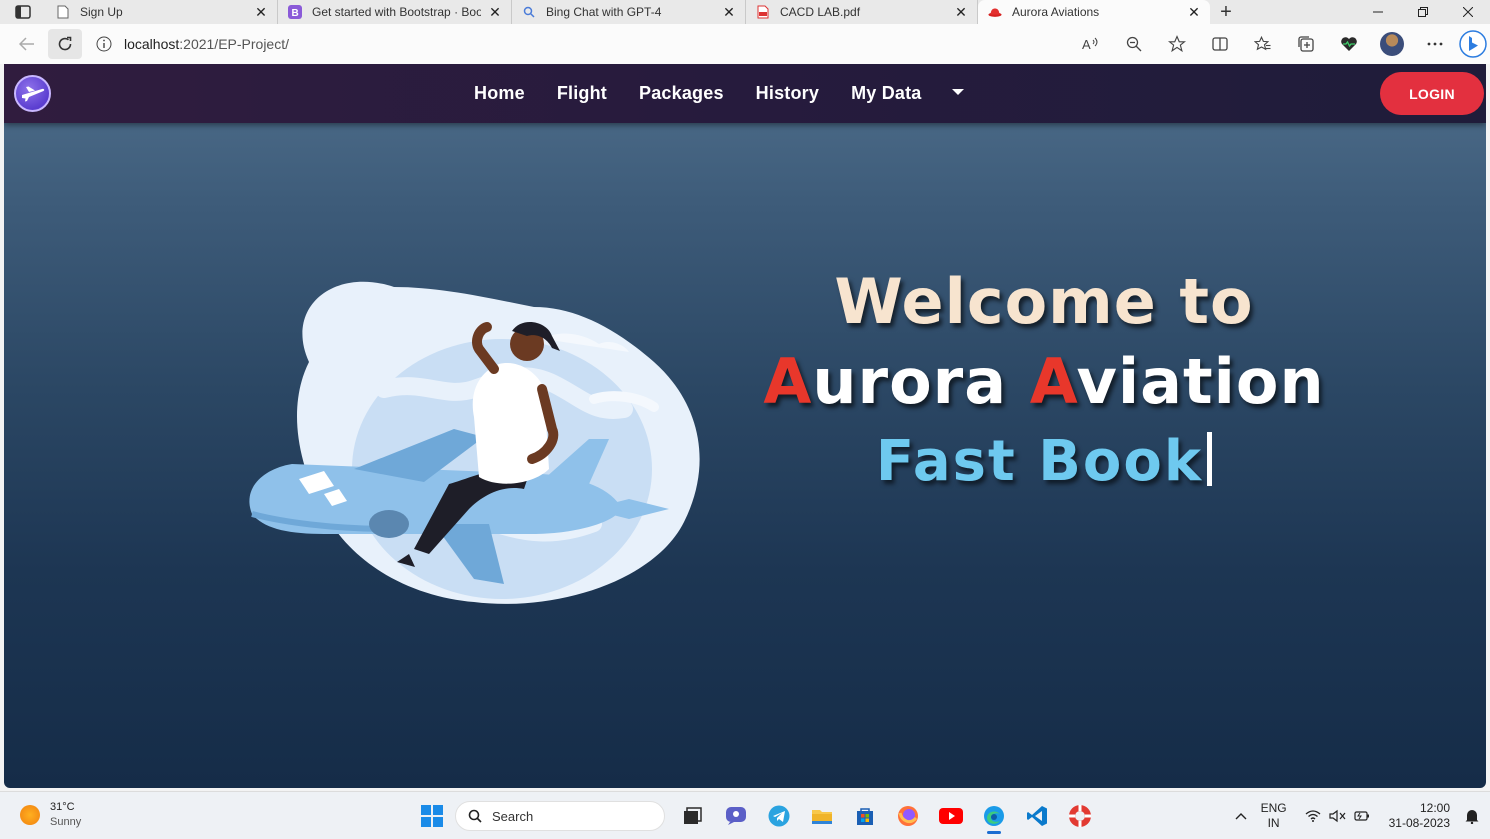 The height and width of the screenshot is (839, 1490). What do you see at coordinates (681, 93) in the screenshot?
I see `nav-packages: Packages` at bounding box center [681, 93].